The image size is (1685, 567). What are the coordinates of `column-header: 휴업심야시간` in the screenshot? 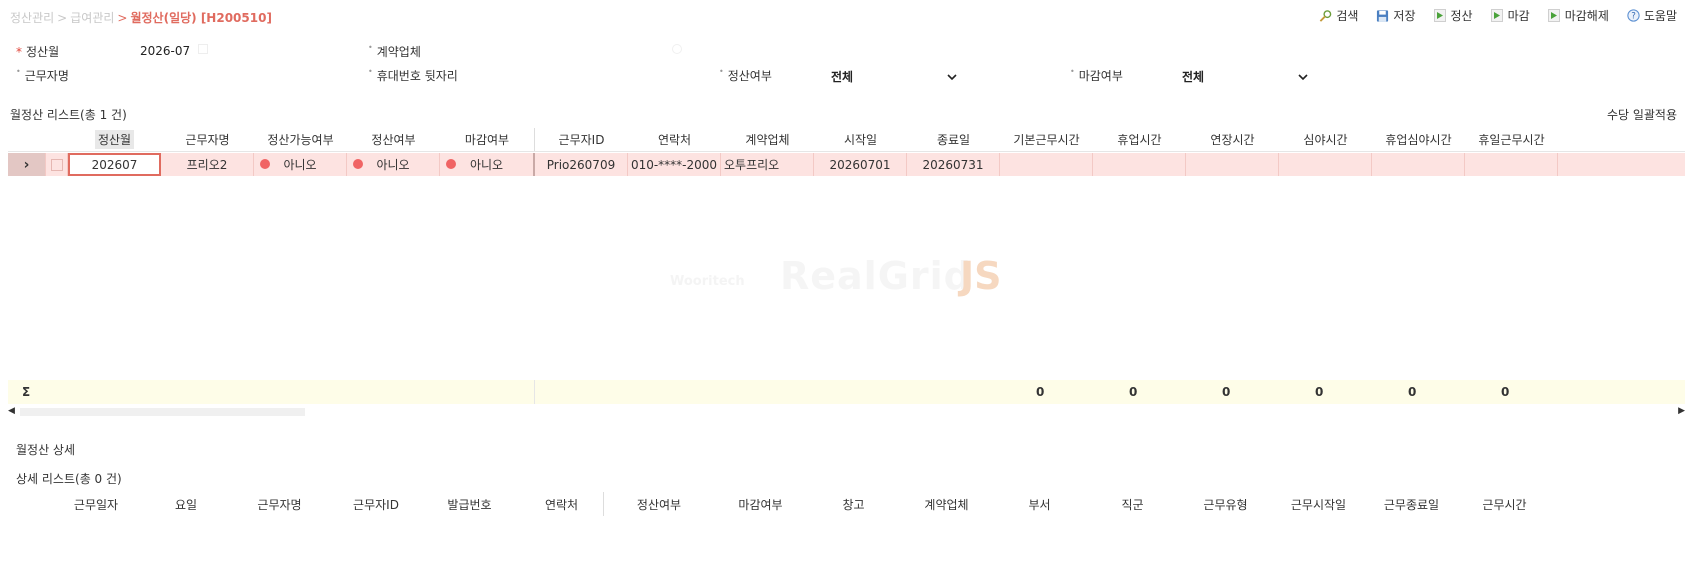 It's located at (1418, 139).